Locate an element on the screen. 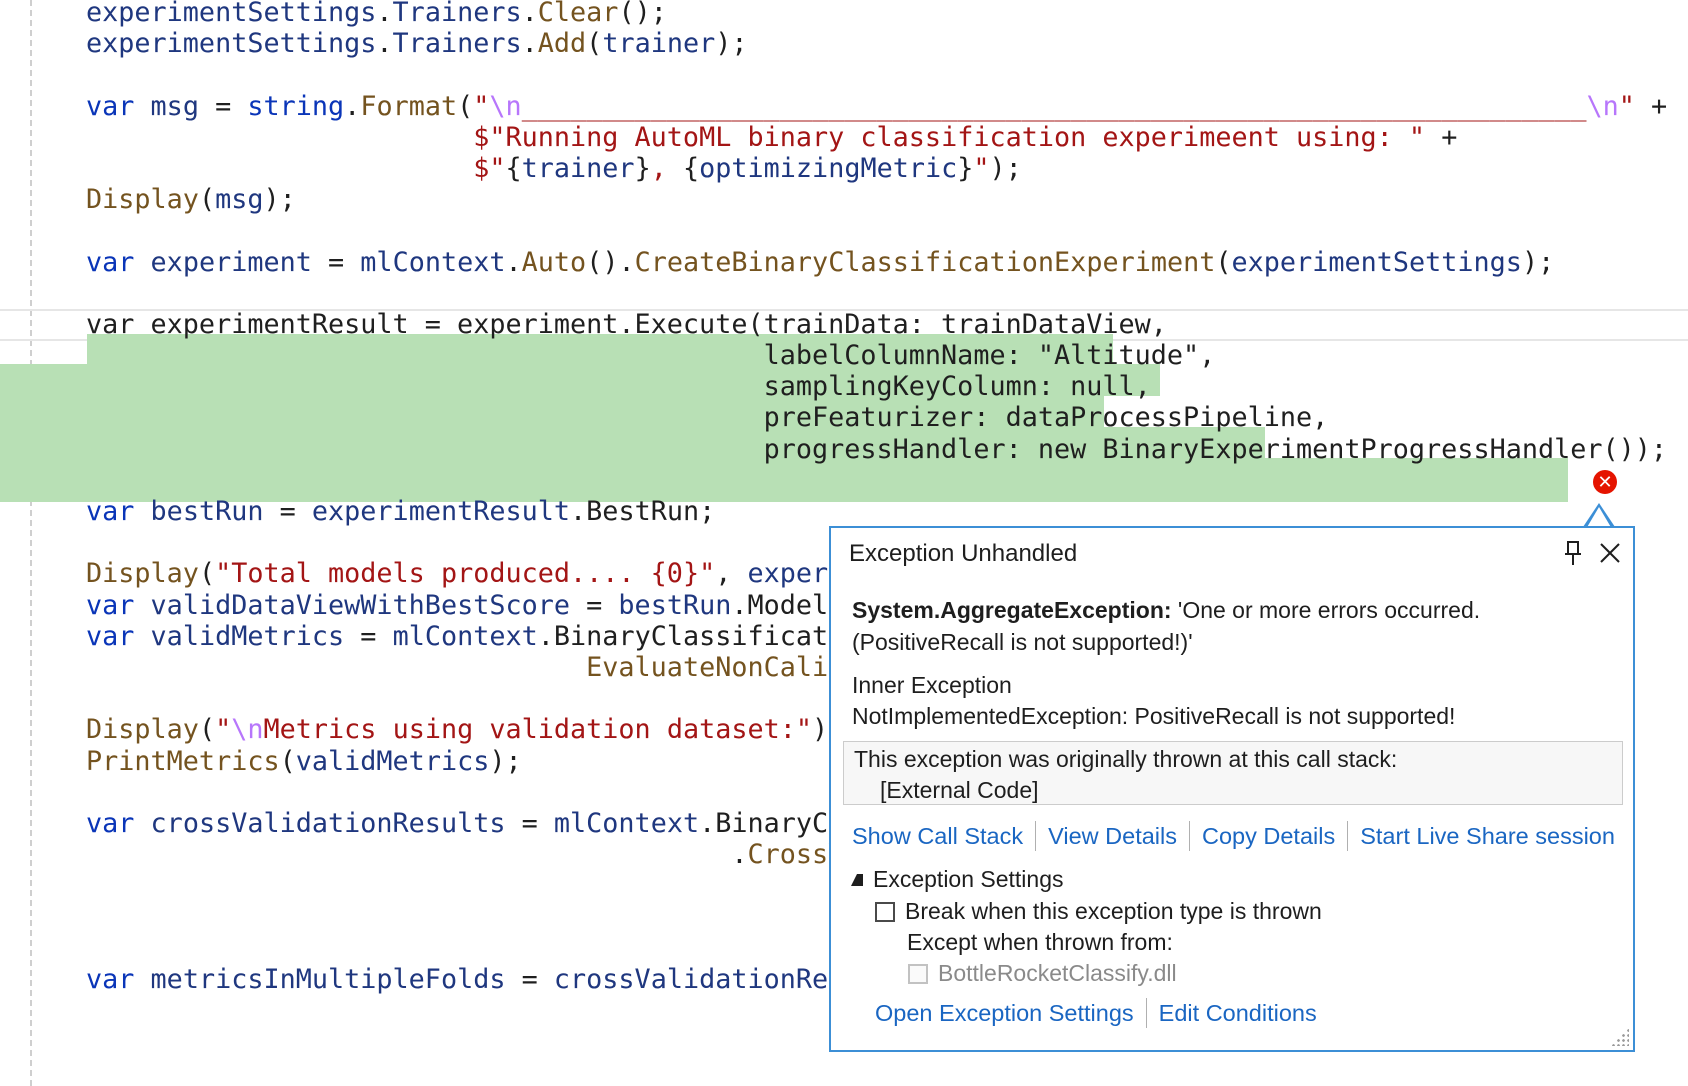  code-token: \n is located at coordinates (505, 106).